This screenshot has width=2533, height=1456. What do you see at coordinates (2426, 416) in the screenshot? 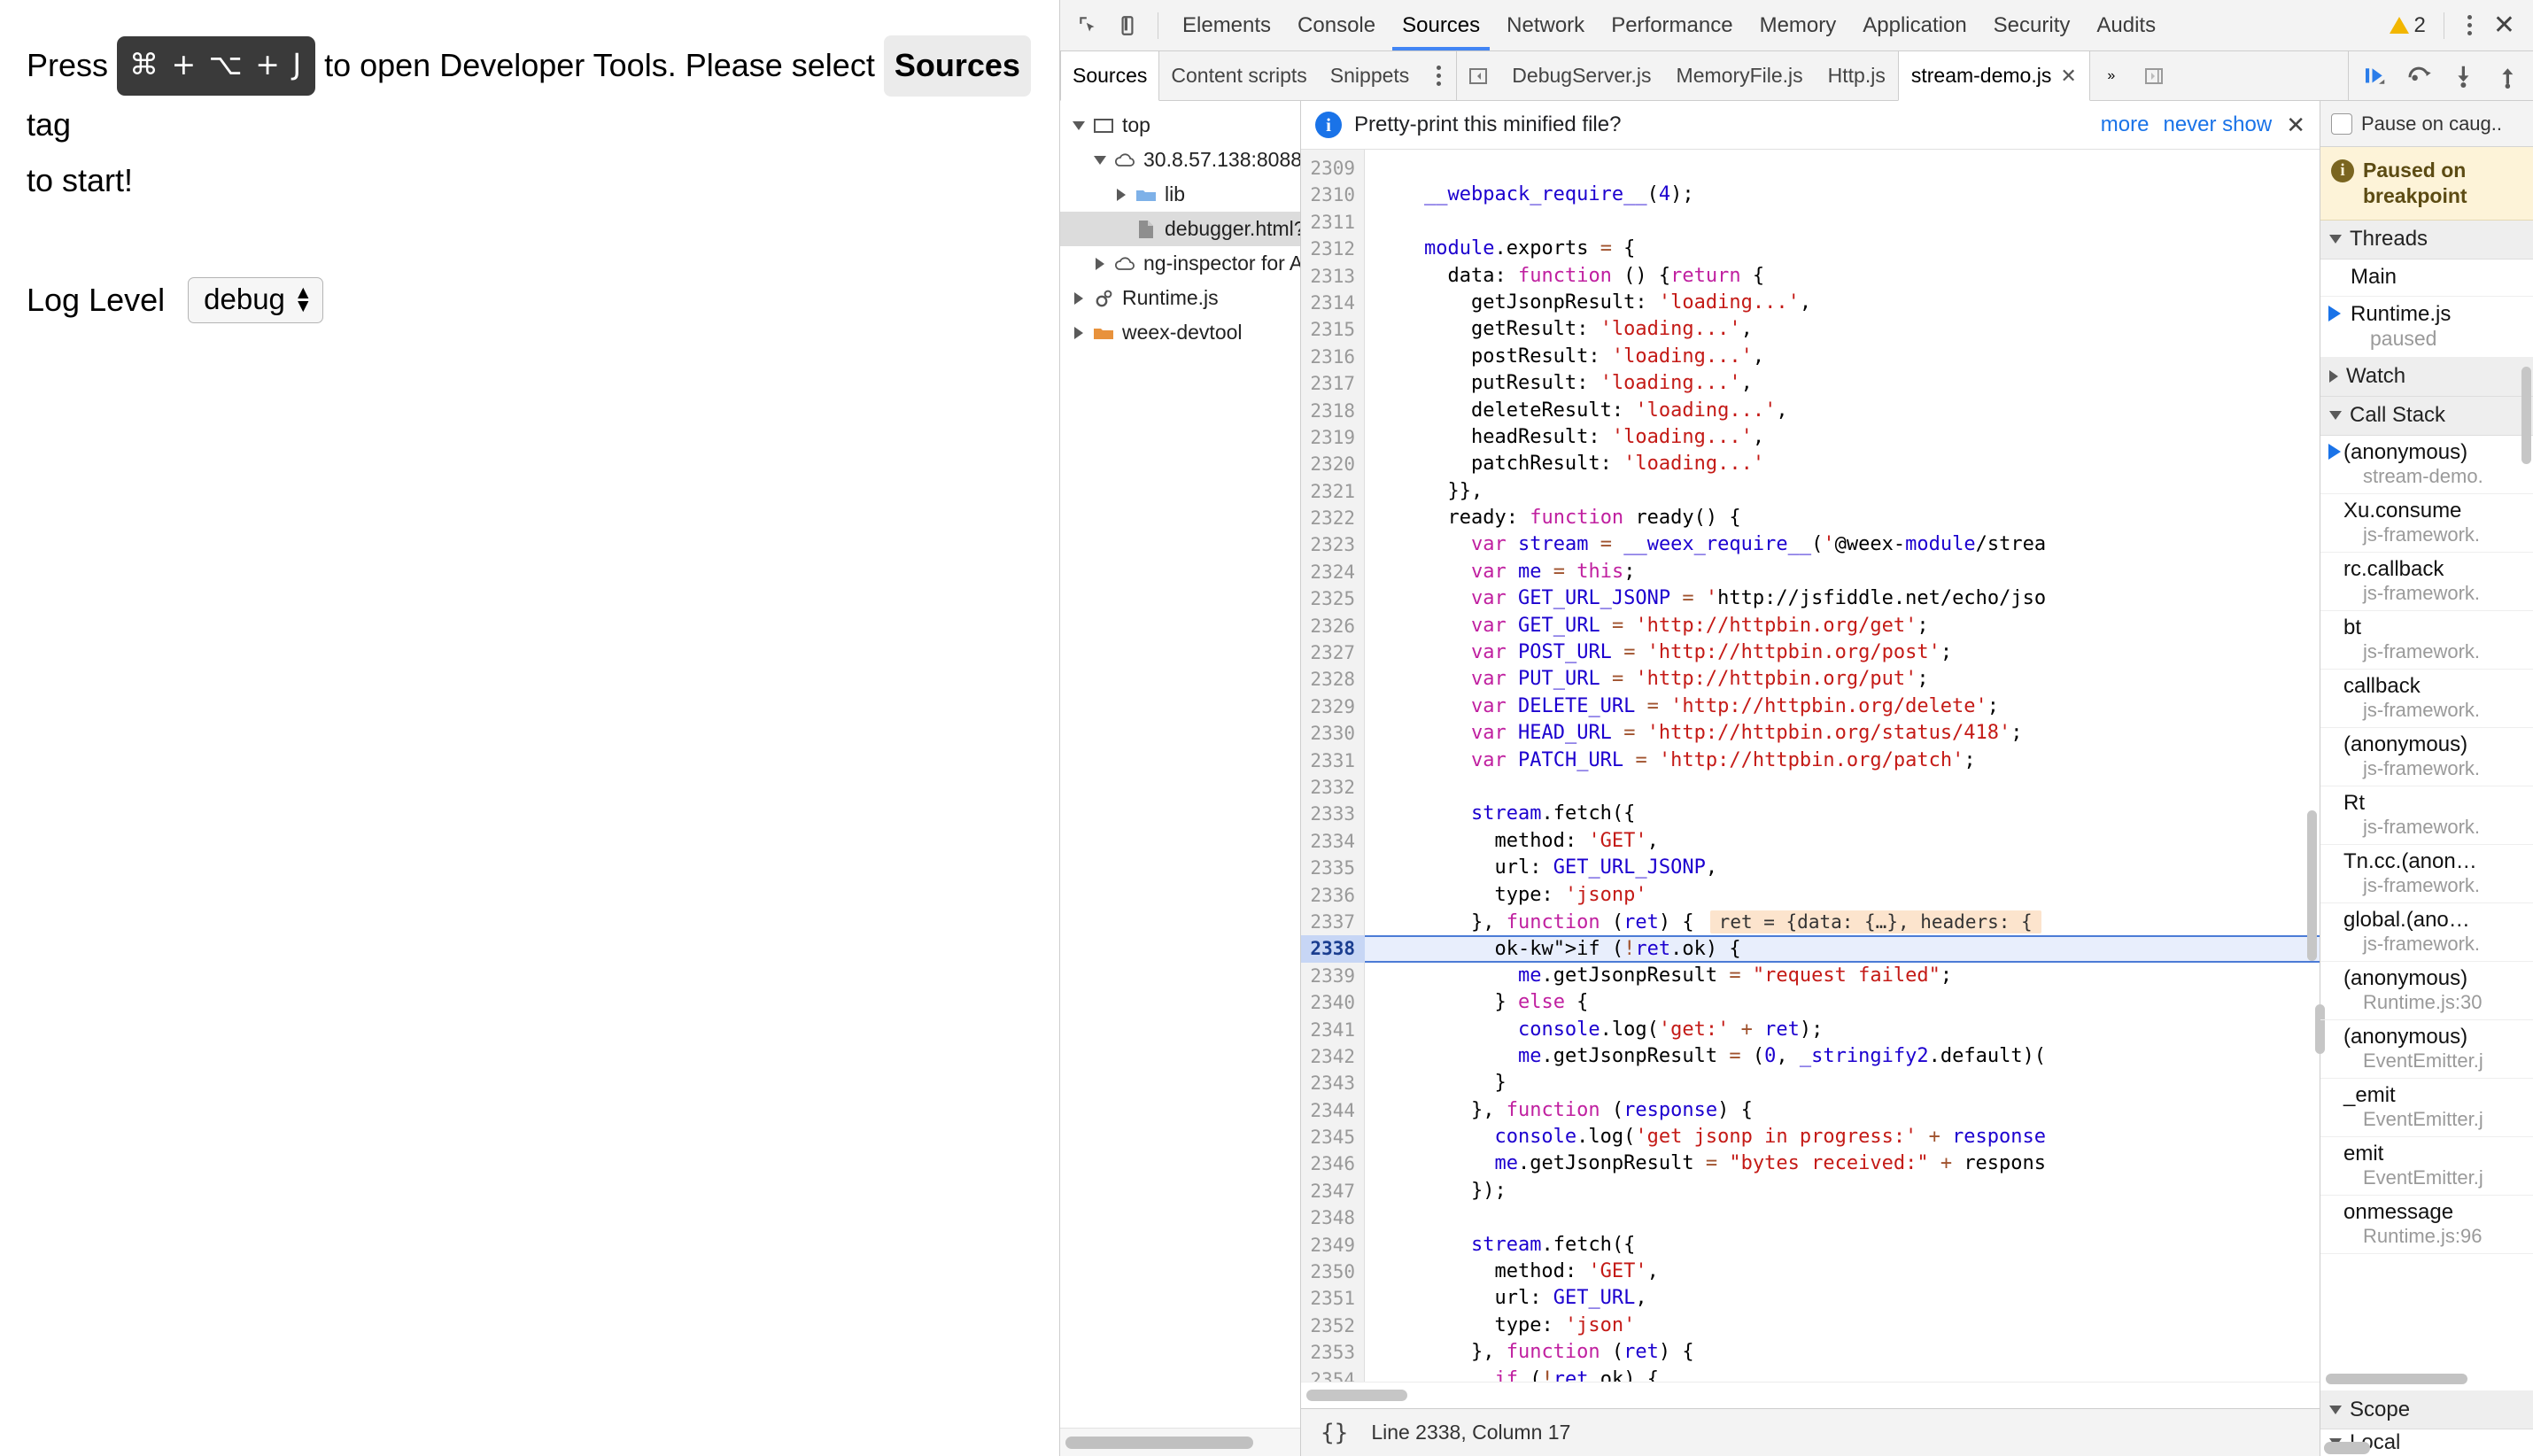
I see `callstack-section-header: Call Stack` at bounding box center [2426, 416].